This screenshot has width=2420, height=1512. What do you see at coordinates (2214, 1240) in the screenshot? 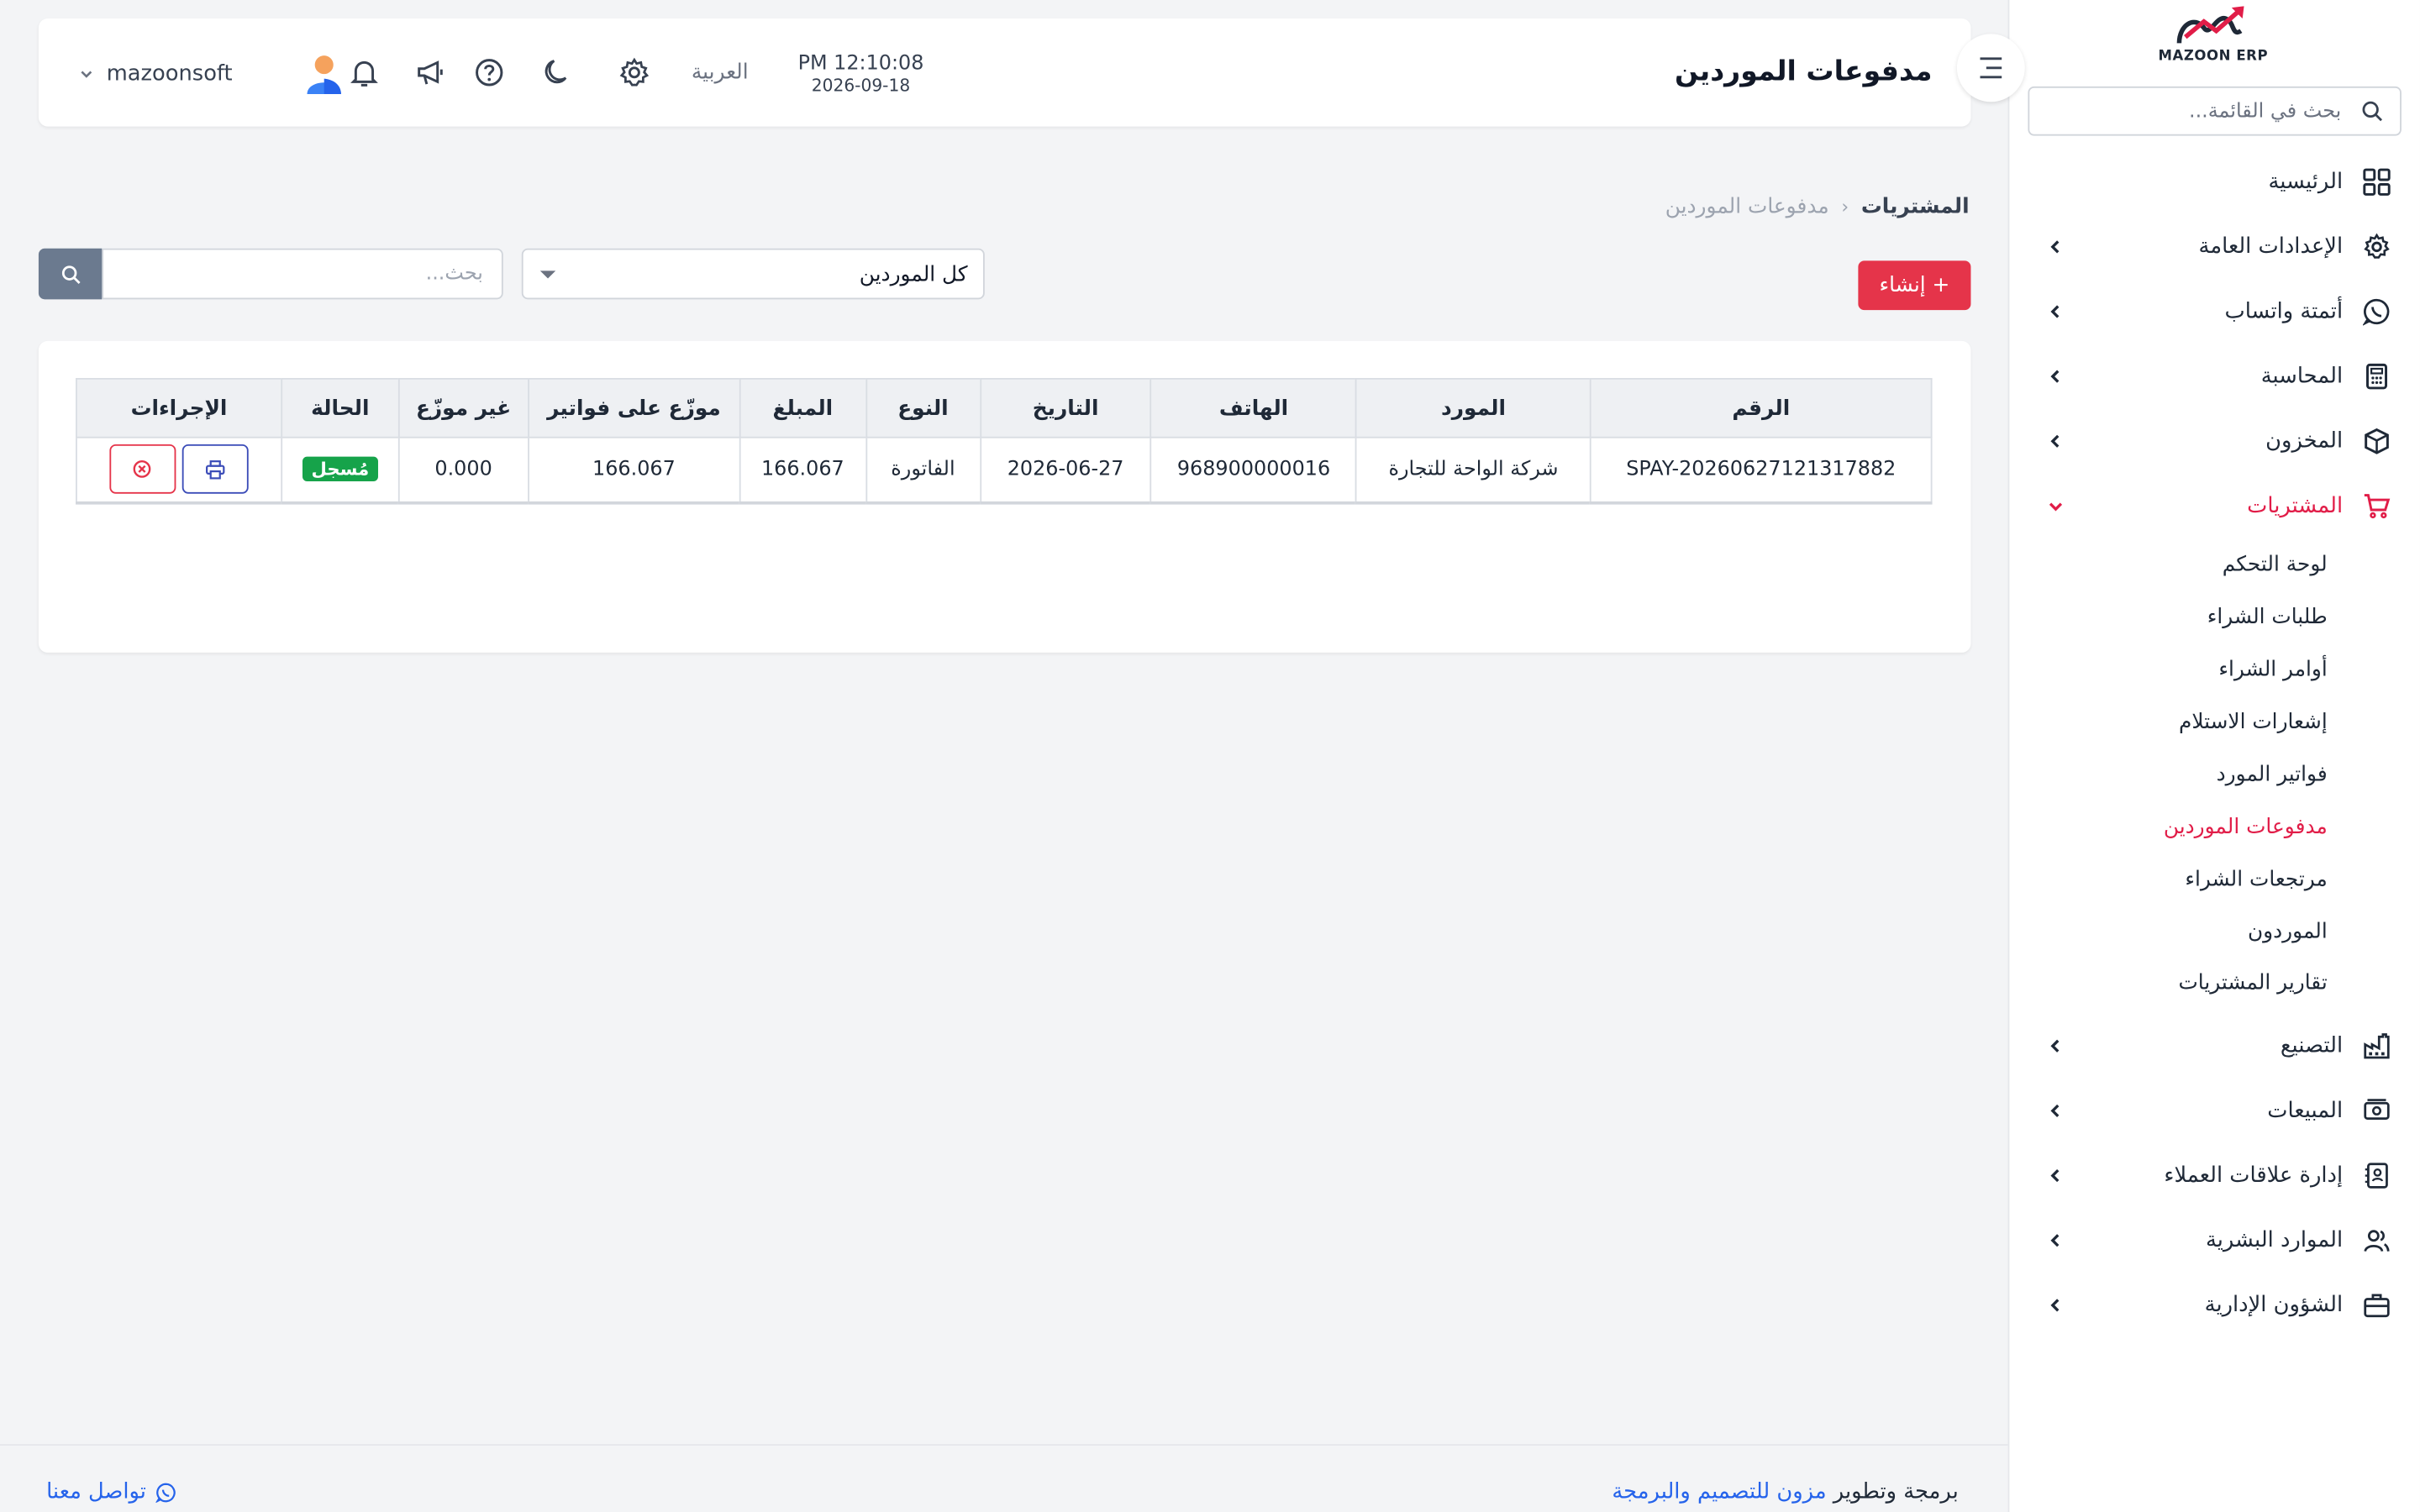
I see `sidebar-item-hr: الموارد البشرية` at bounding box center [2214, 1240].